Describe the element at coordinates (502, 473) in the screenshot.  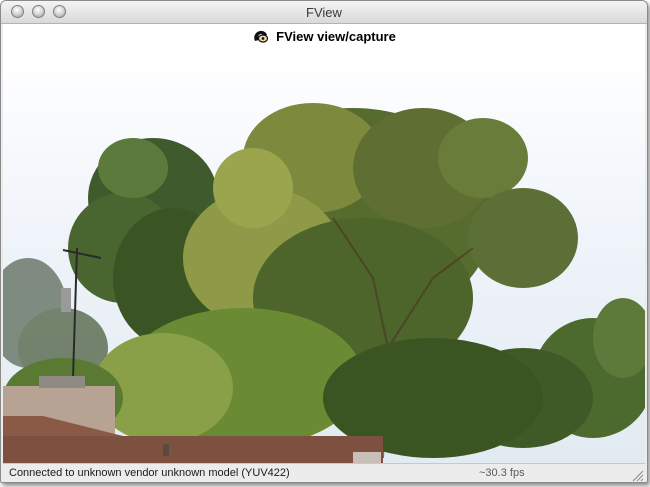
I see `fps-readout: ~30.3 fps` at that location.